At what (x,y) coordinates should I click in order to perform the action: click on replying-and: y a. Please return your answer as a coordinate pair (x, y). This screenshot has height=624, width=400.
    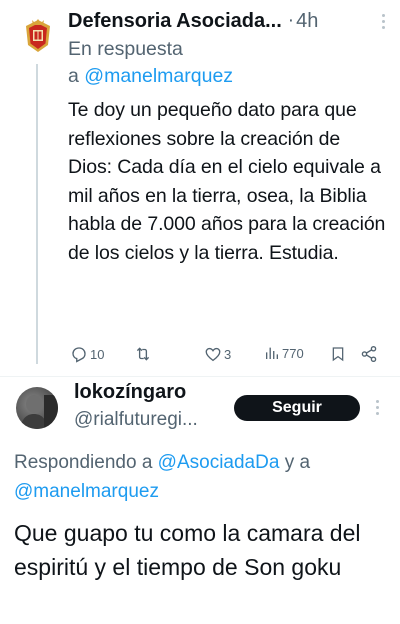
    Looking at the image, I should click on (297, 462).